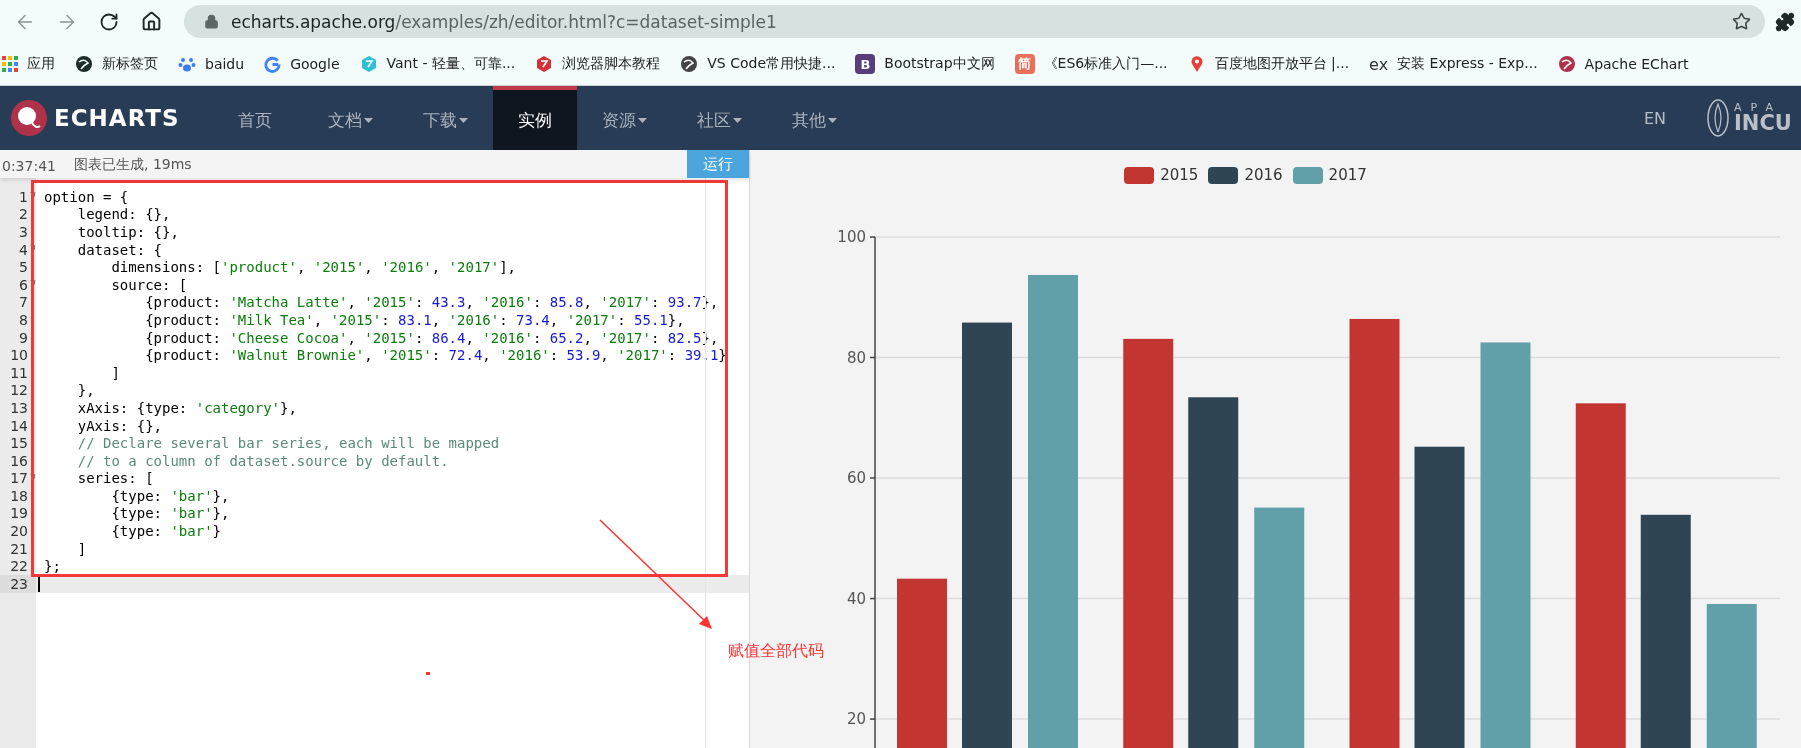 This screenshot has width=1801, height=748. Describe the element at coordinates (86, 196) in the screenshot. I see `code-line: option = {` at that location.